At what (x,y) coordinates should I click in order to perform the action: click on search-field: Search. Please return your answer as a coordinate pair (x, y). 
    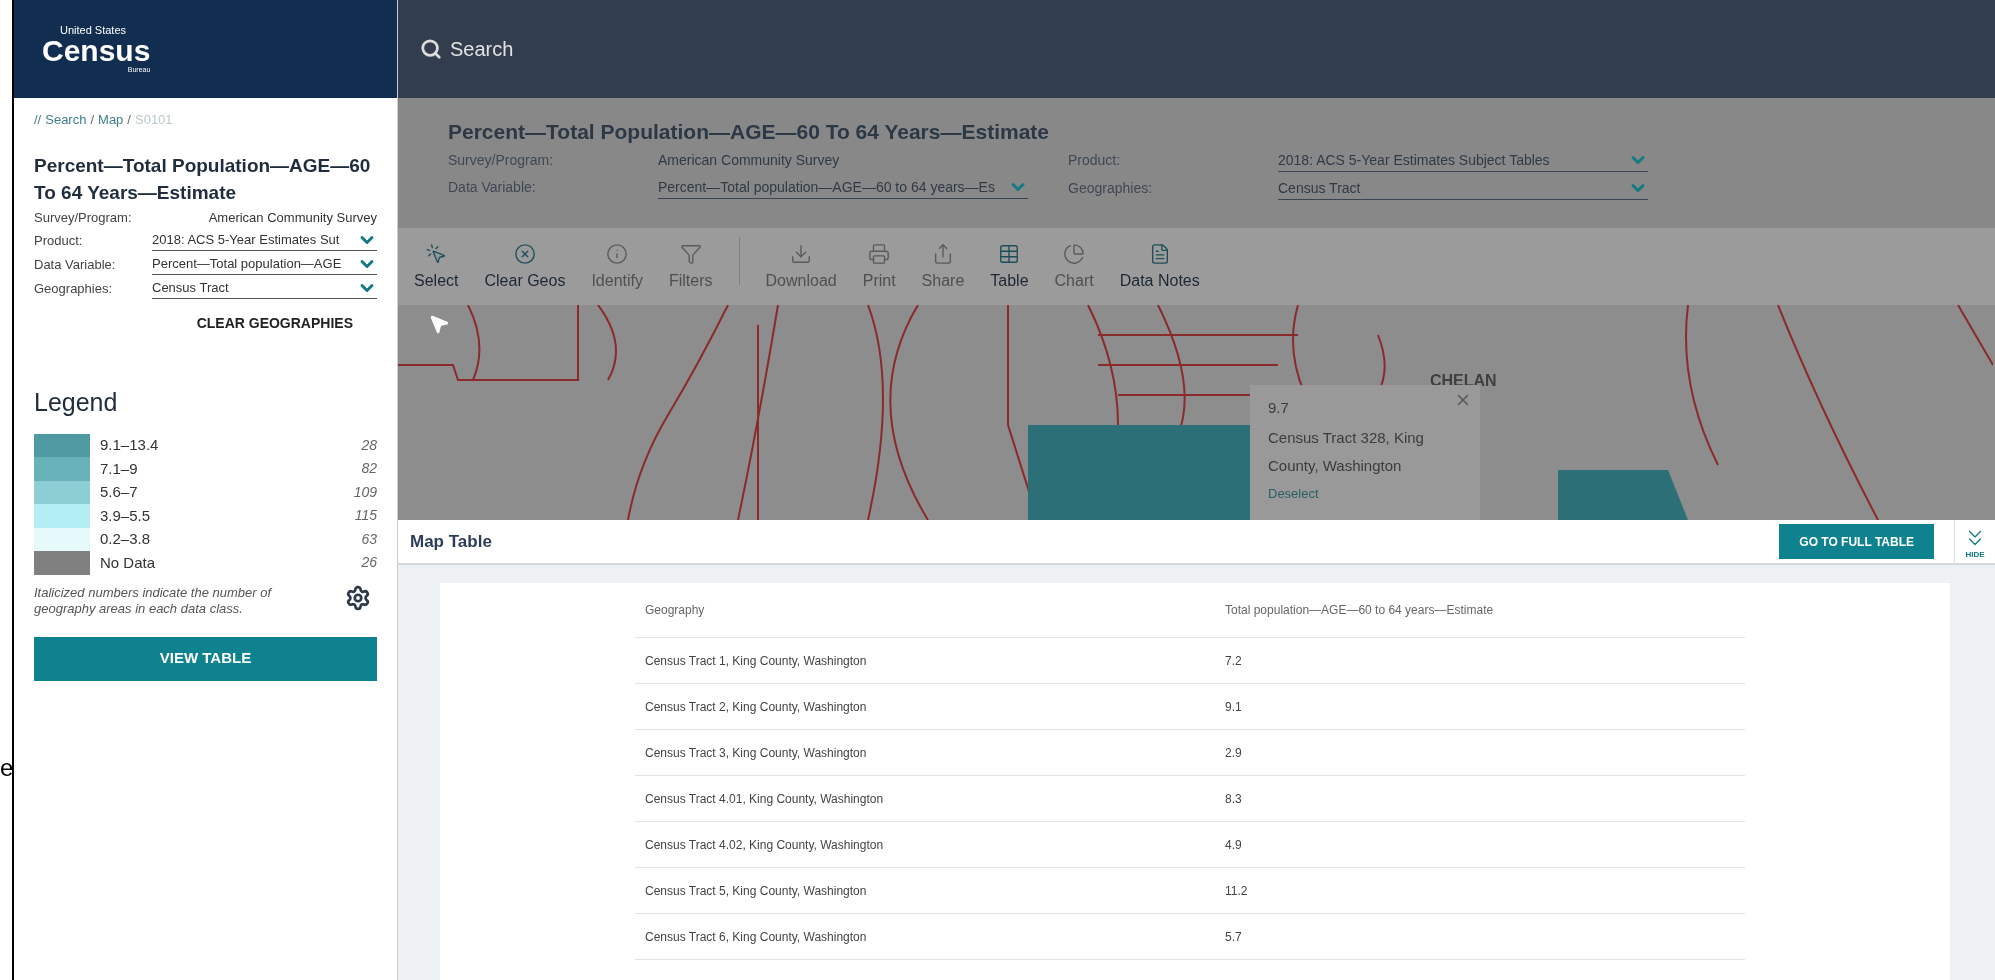
    Looking at the image, I should click on (700, 49).